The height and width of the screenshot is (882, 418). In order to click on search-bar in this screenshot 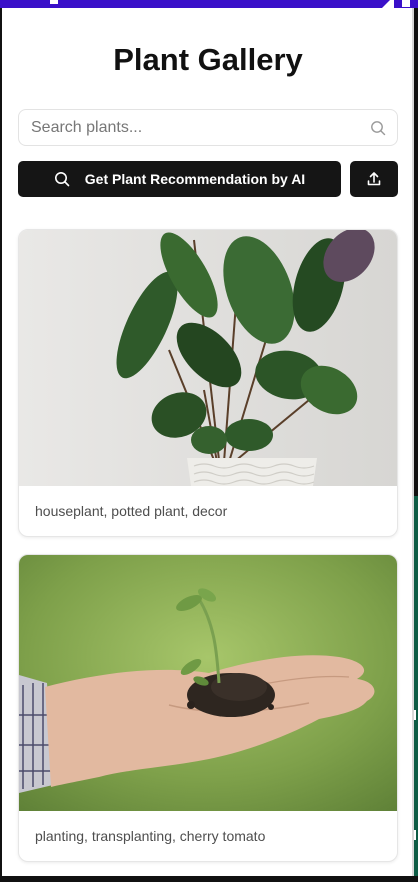, I will do `click(208, 127)`.